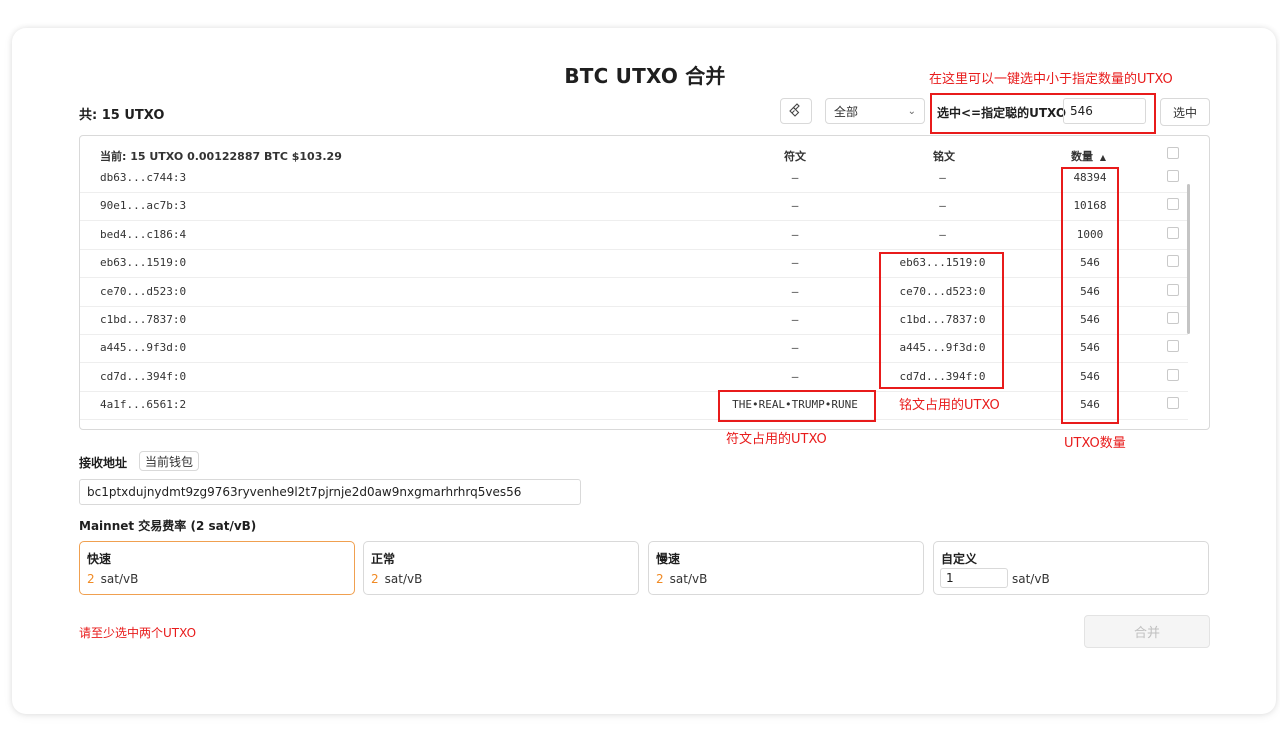 This screenshot has height=741, width=1280. Describe the element at coordinates (99, 559) in the screenshot. I see `fee-name: 快速` at that location.